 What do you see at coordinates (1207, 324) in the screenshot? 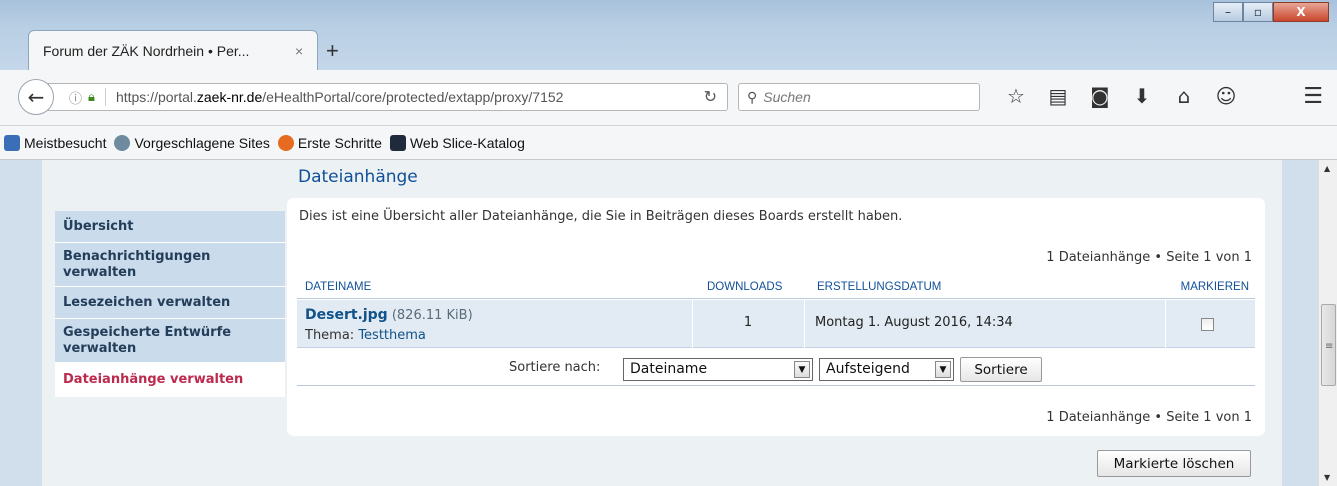
I see `mark-checkbox` at bounding box center [1207, 324].